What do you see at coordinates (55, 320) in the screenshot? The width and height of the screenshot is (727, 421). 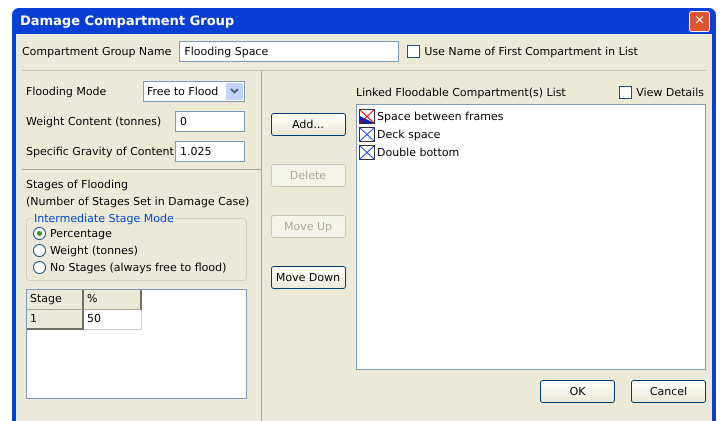 I see `row-header: 1` at bounding box center [55, 320].